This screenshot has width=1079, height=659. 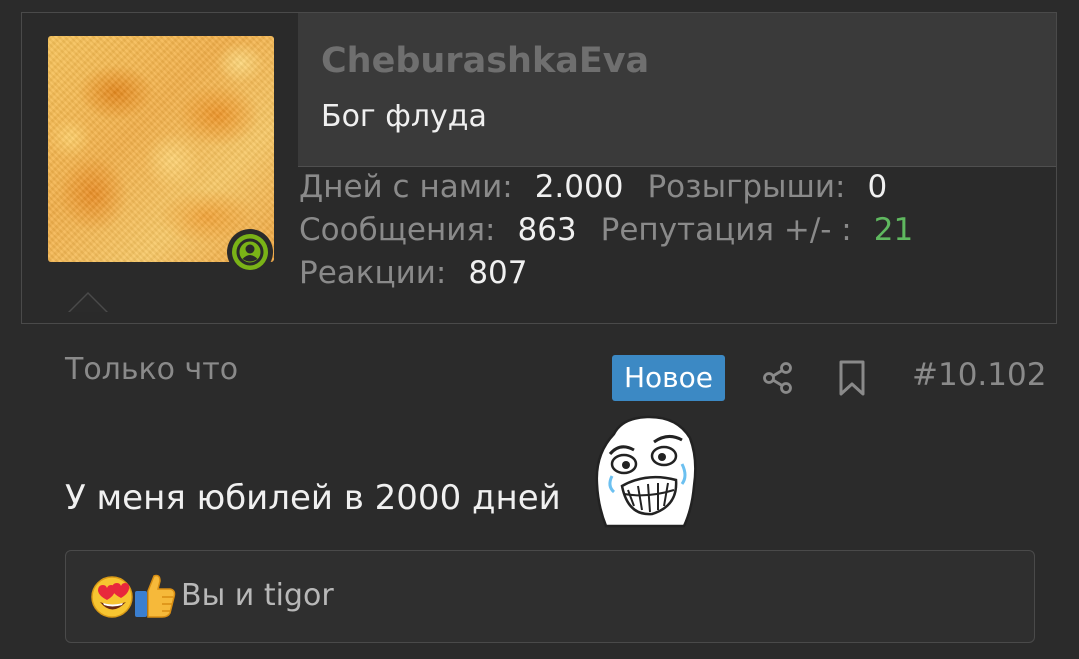 I want to click on thumbs-up-emoji-icon, so click(x=154, y=595).